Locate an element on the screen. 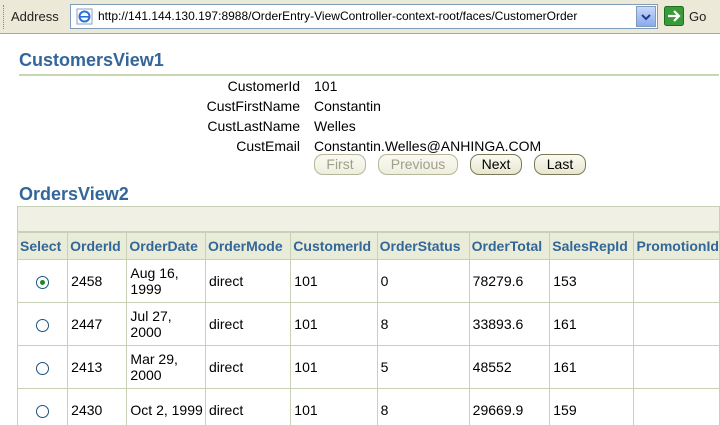 This screenshot has height=425, width=720. last-button: Last is located at coordinates (560, 164).